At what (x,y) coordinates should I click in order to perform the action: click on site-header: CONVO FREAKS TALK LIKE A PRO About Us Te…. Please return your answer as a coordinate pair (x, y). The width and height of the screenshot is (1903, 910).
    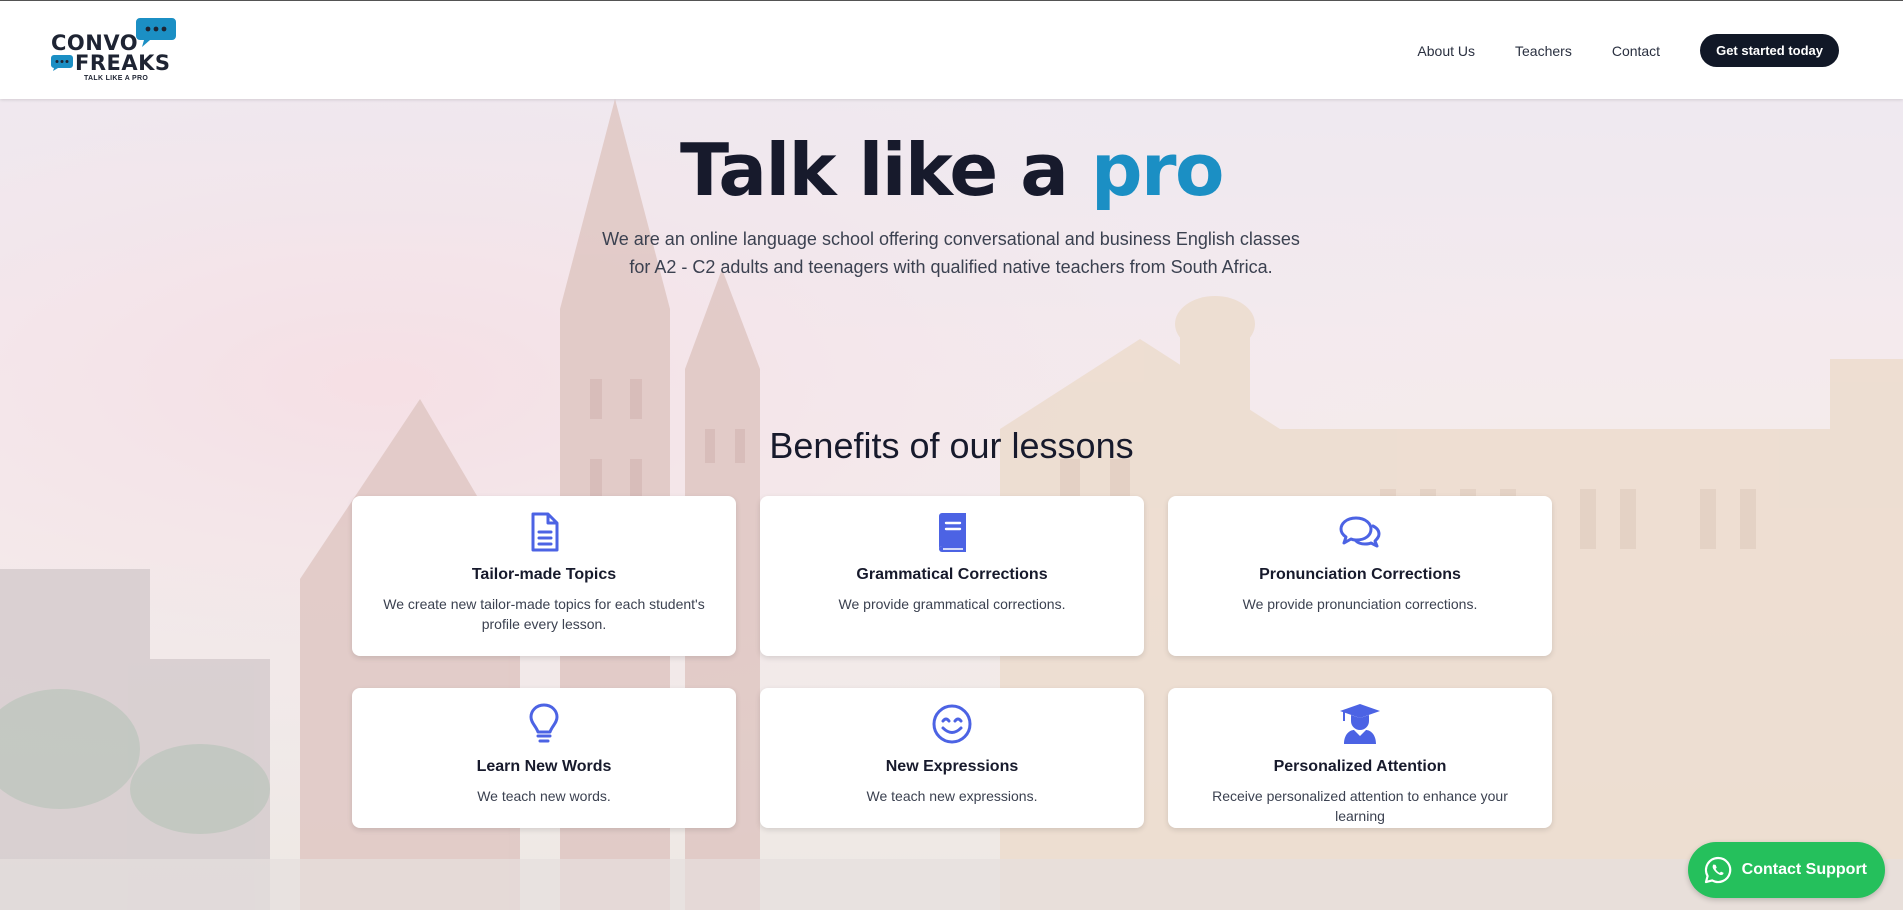
    Looking at the image, I should click on (951, 50).